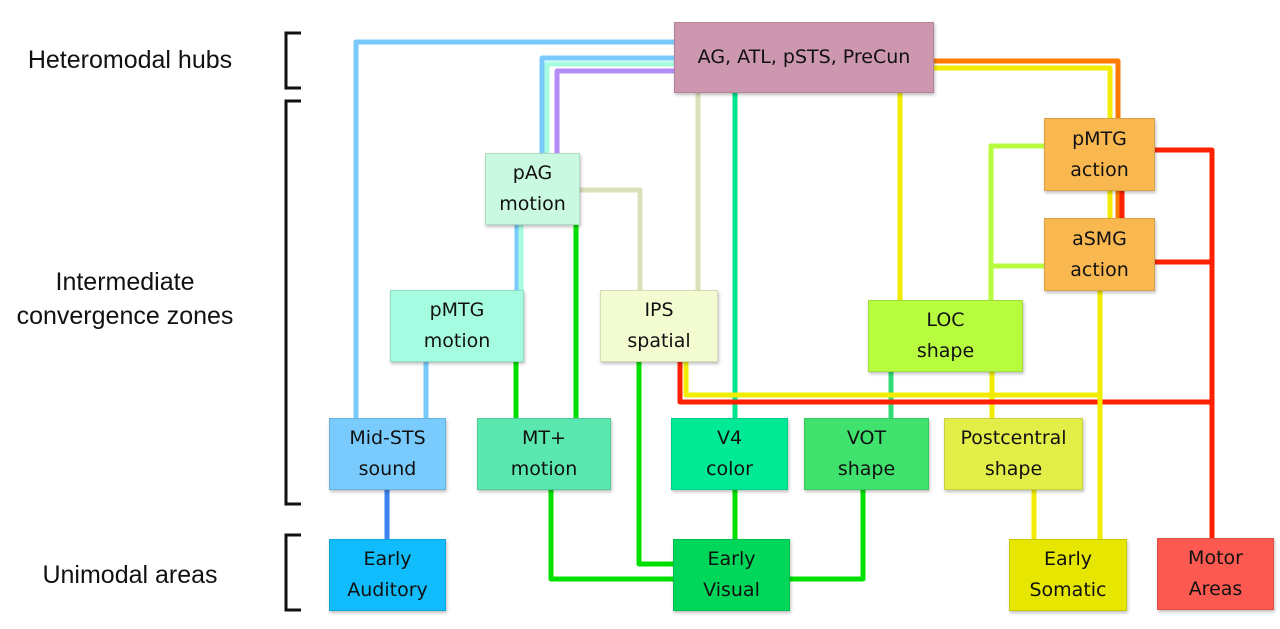 The width and height of the screenshot is (1280, 629). I want to click on node-label-line: MT+, so click(544, 438).